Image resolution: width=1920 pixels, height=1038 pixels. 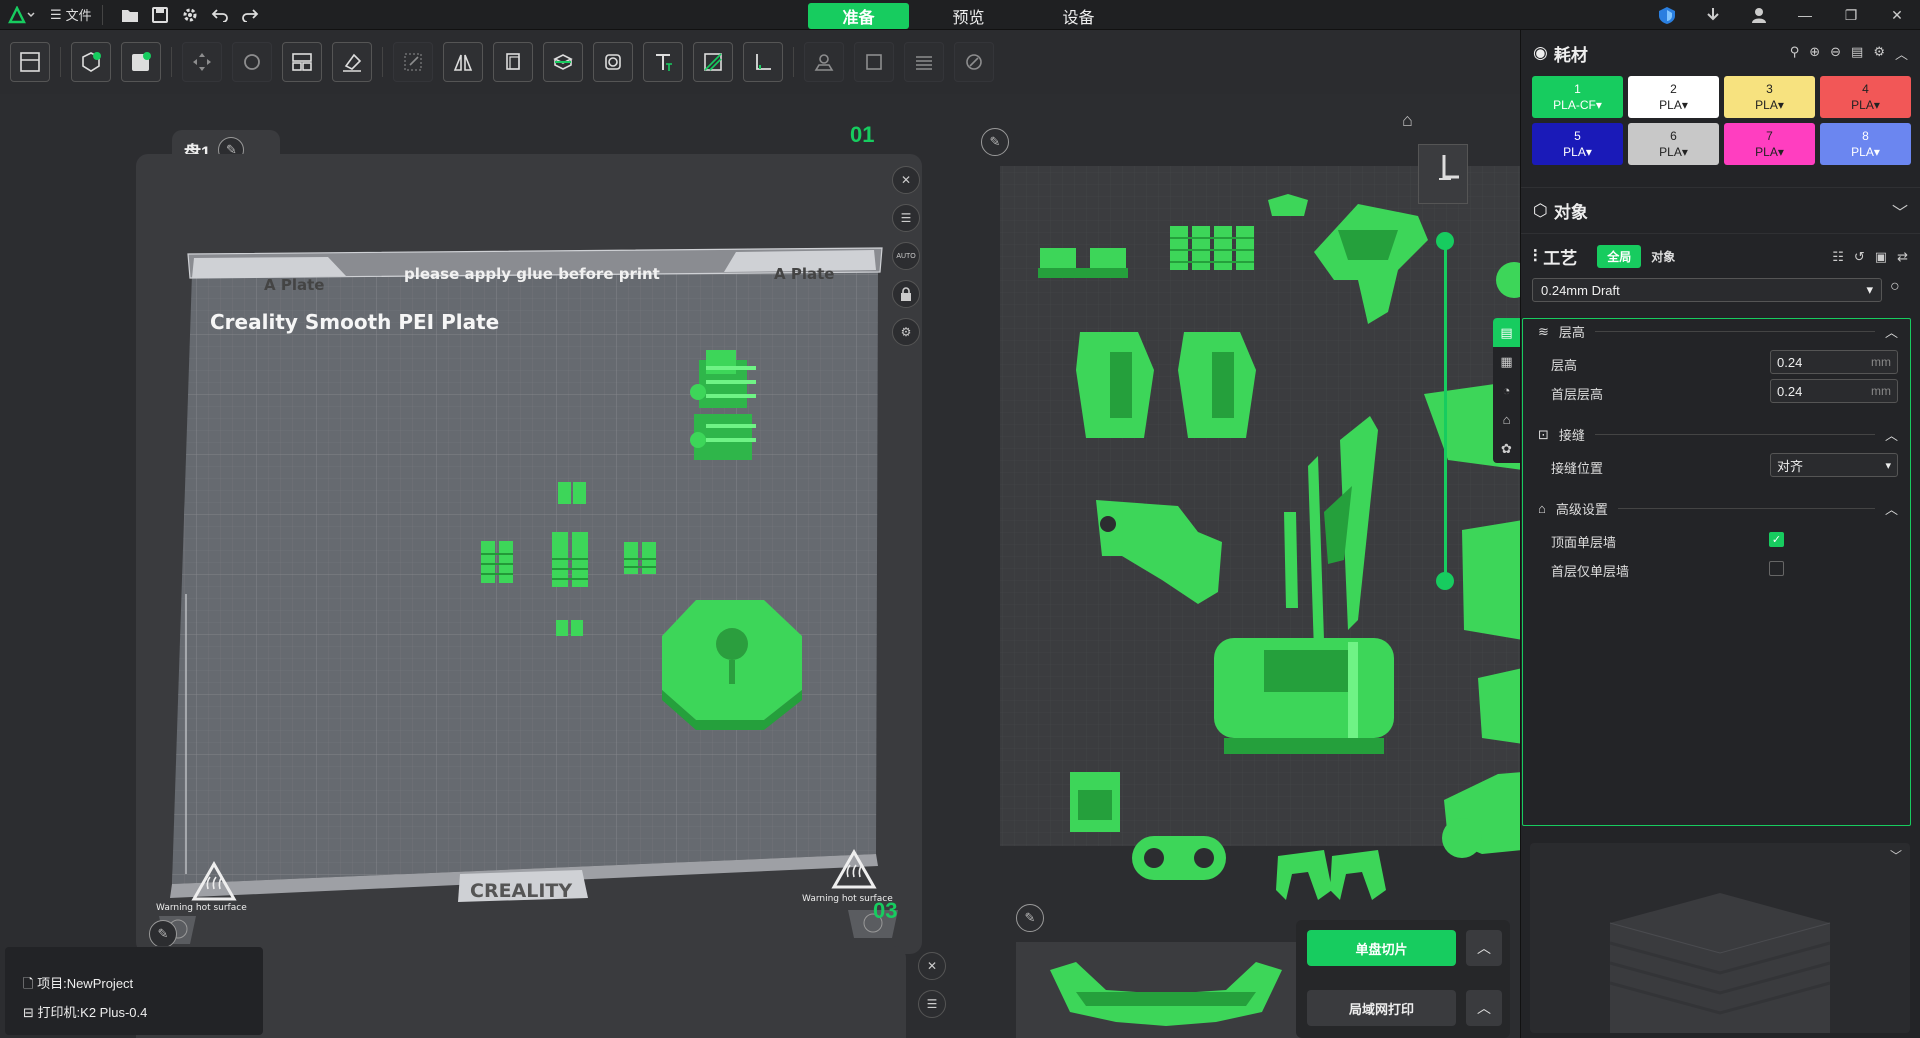 What do you see at coordinates (73, 14) in the screenshot?
I see `file-menu-button: ☰ 文件` at bounding box center [73, 14].